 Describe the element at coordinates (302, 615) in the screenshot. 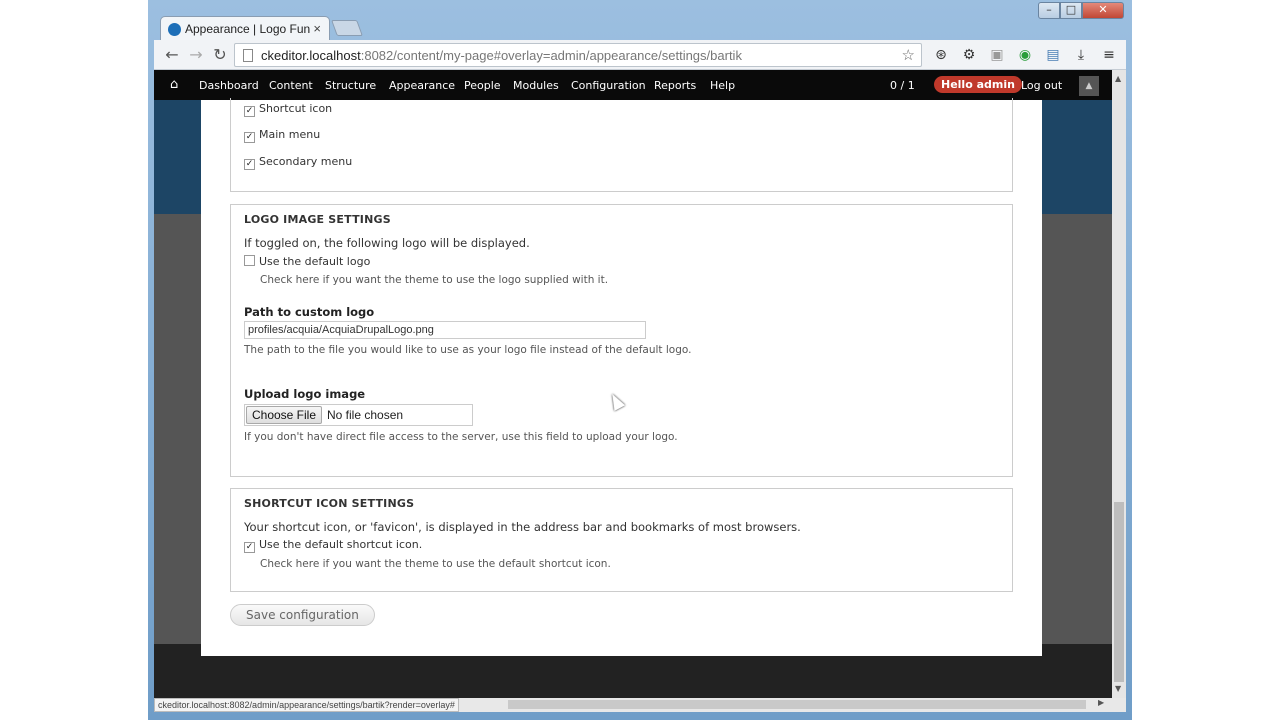

I see `save-configuration-button: Save configuration` at that location.